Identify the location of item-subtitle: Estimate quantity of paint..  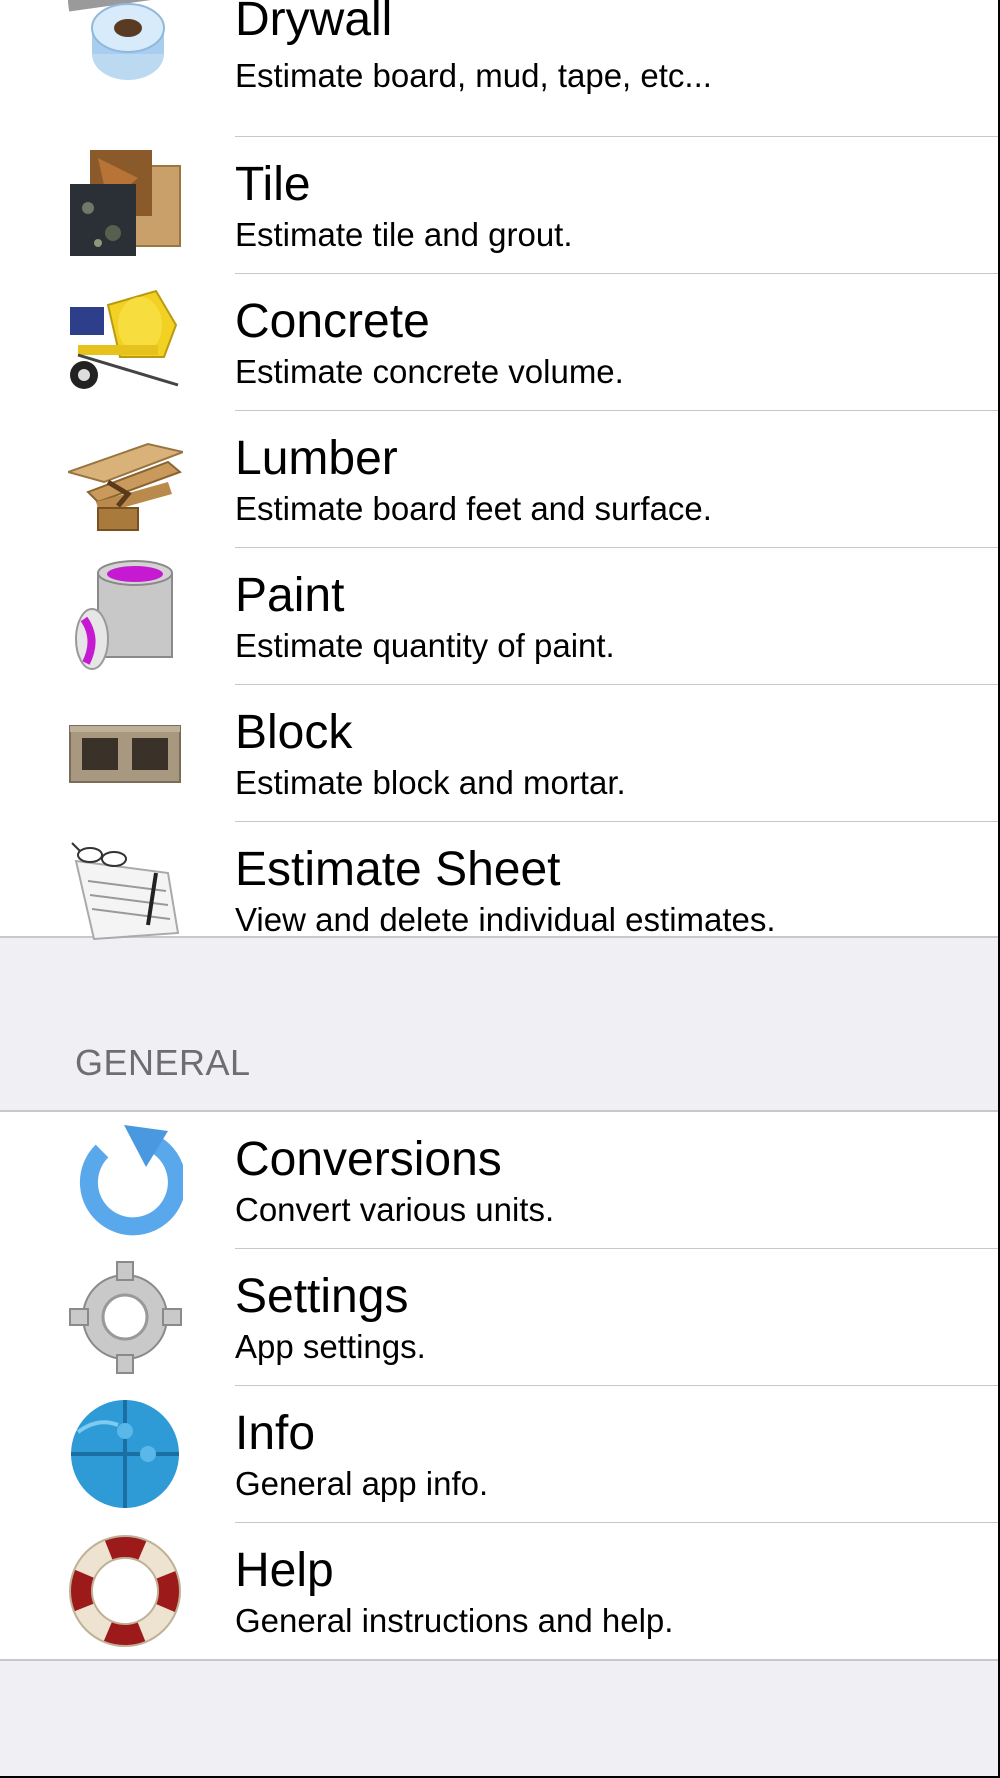
(425, 645).